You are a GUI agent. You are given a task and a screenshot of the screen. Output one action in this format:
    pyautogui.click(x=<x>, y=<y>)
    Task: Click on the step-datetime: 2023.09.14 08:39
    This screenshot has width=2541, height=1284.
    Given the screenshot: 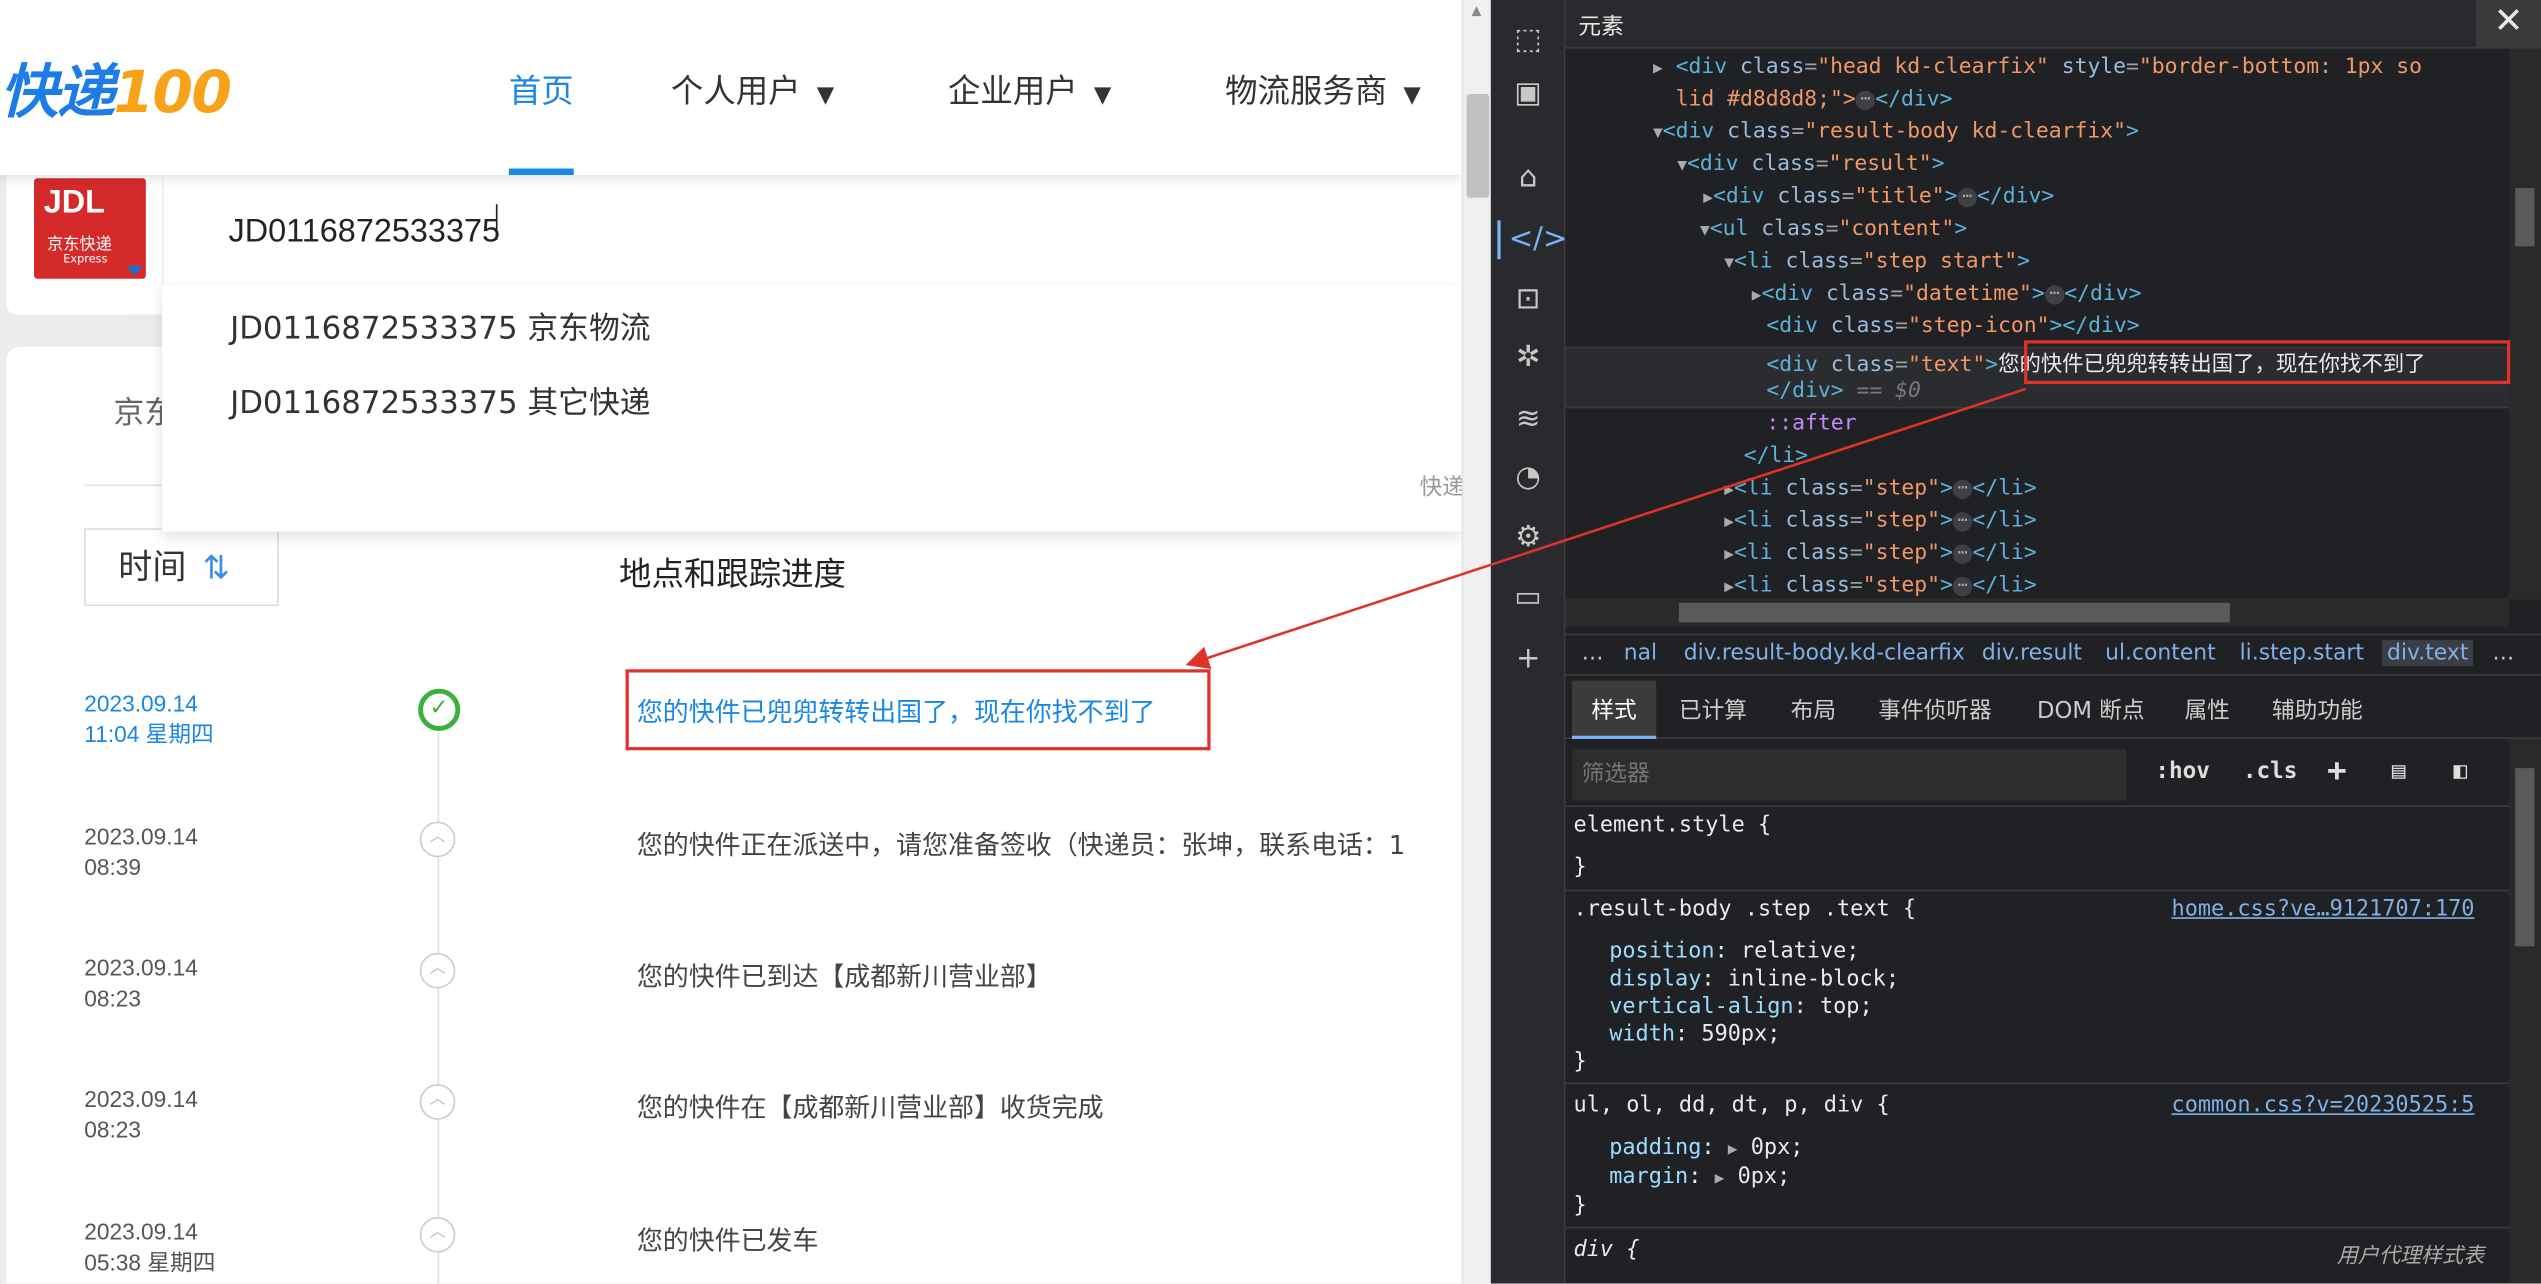 What is the action you would take?
    pyautogui.click(x=141, y=853)
    